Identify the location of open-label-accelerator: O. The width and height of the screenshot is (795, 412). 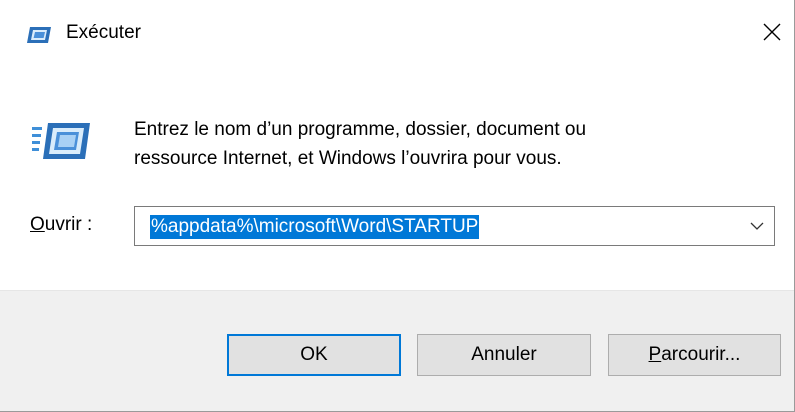
(37, 224).